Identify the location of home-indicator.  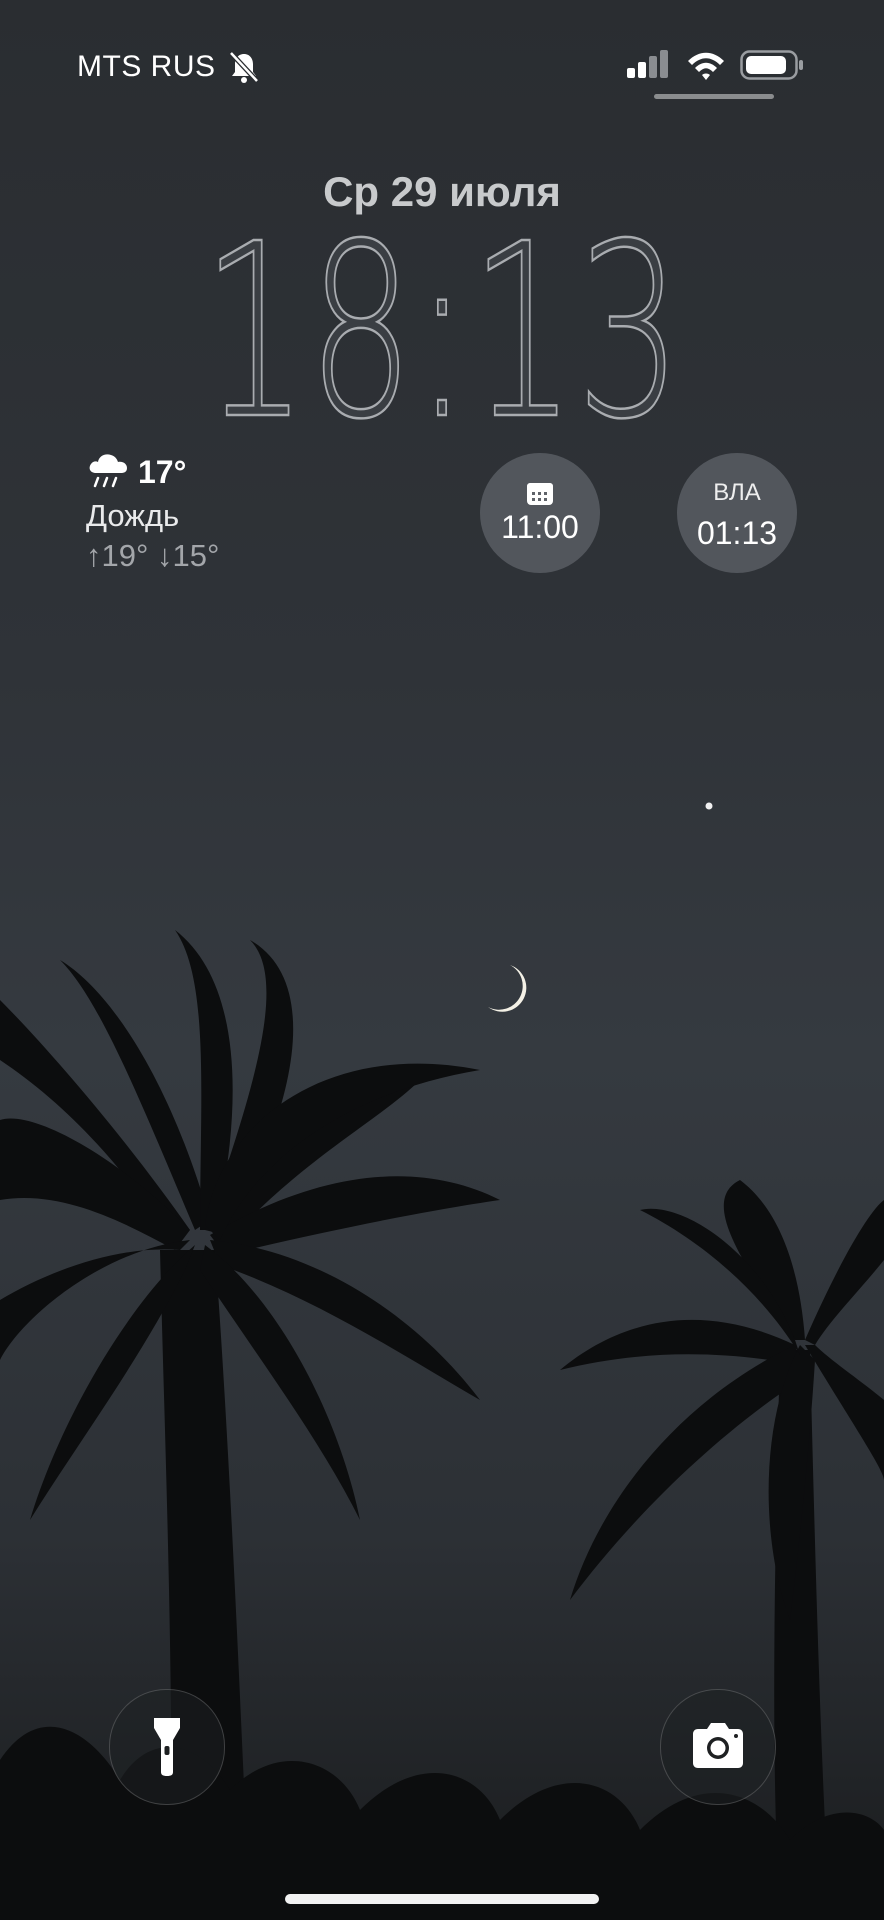
(442, 1899).